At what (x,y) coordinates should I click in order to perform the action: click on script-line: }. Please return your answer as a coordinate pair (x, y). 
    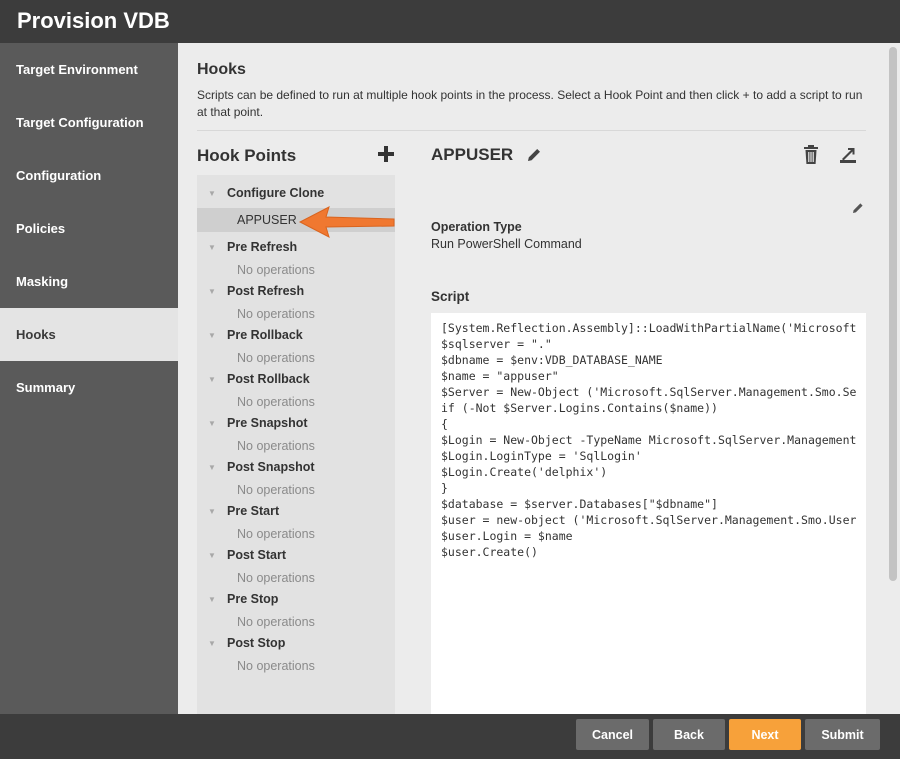
    Looking at the image, I should click on (444, 488).